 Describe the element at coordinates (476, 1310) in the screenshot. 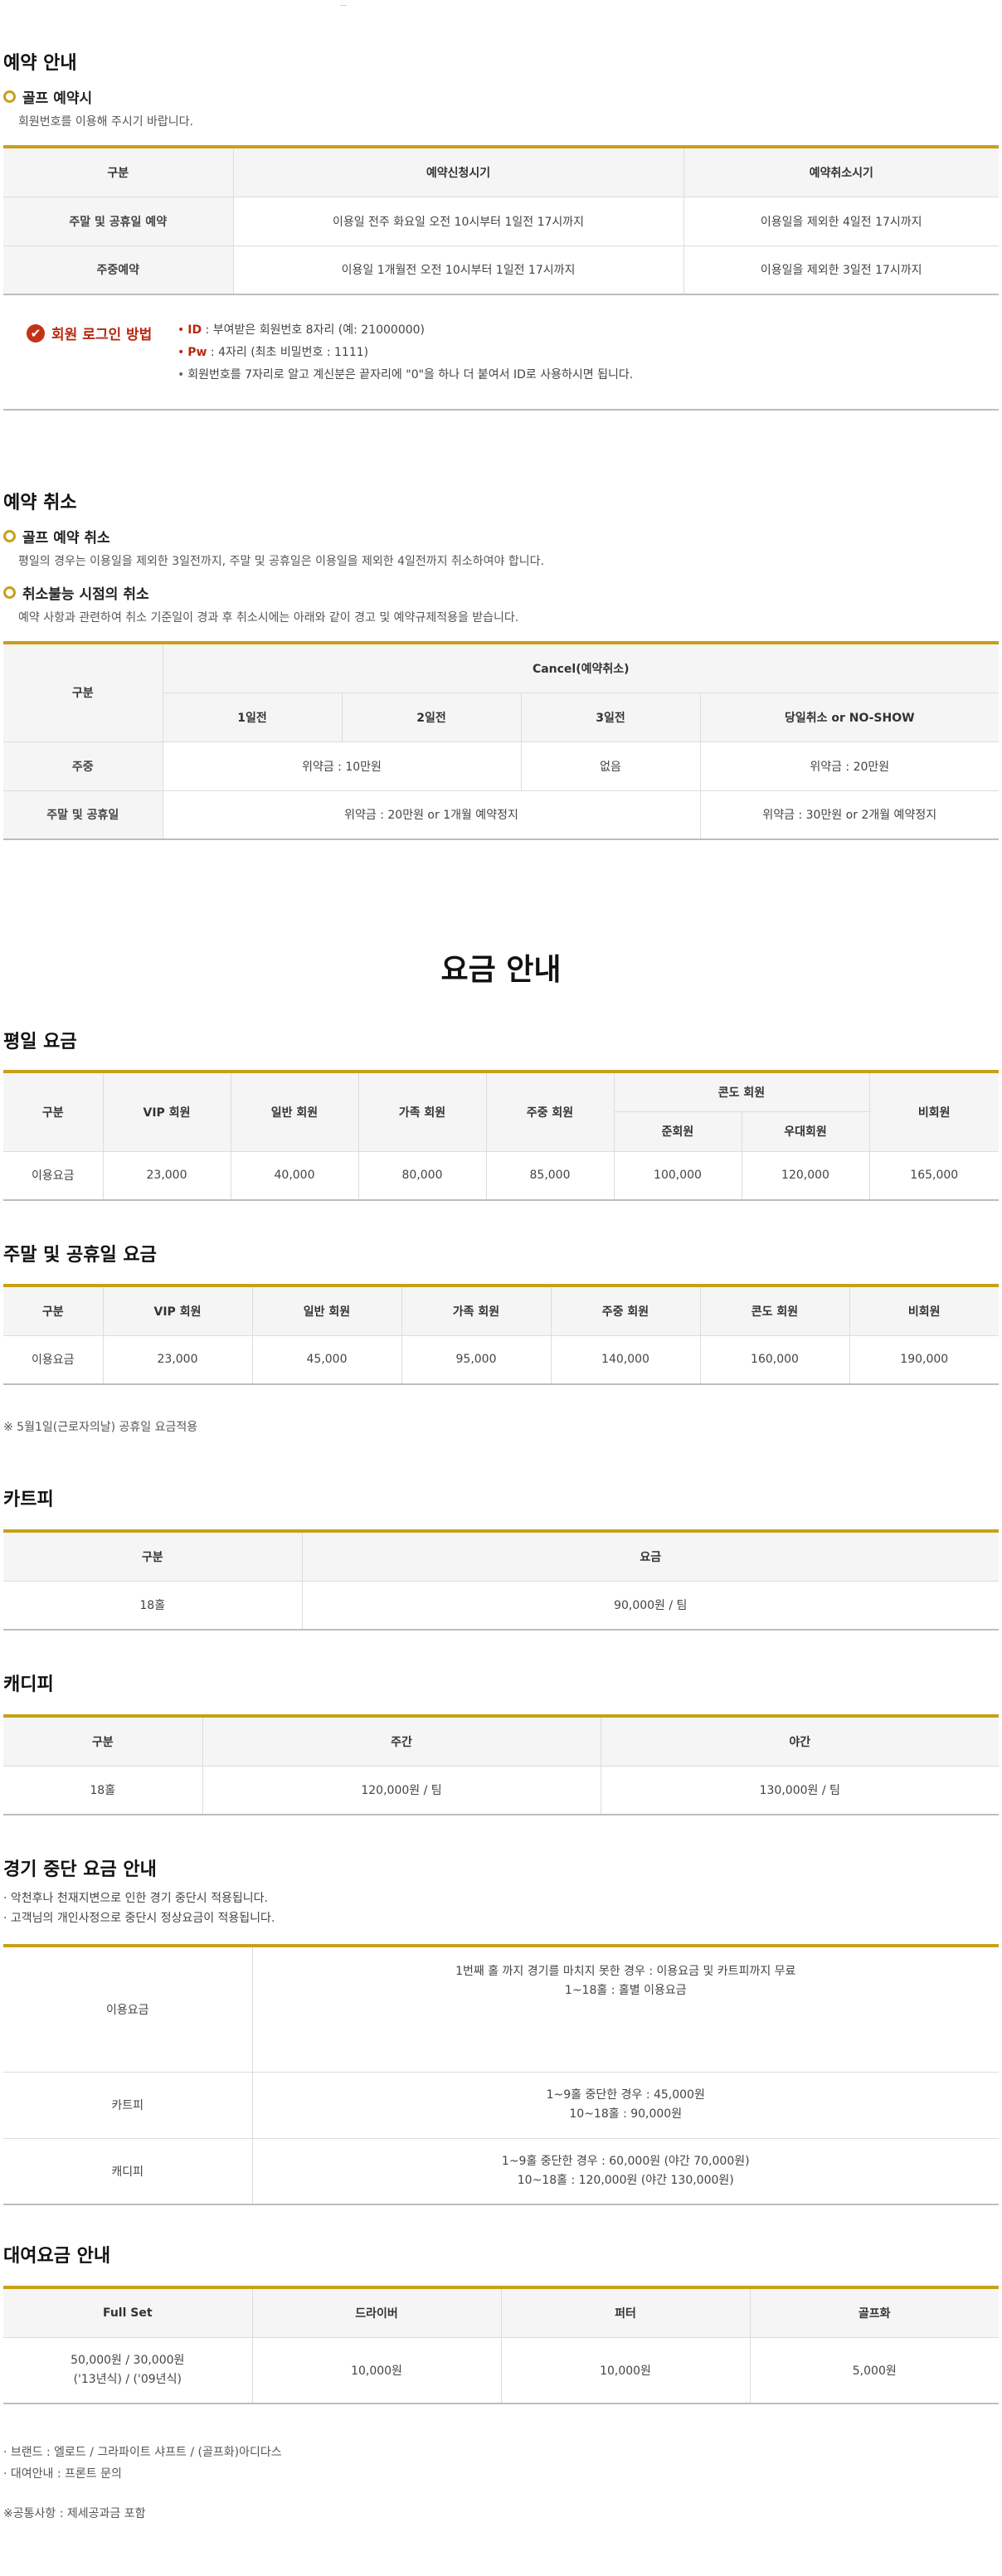

I see `table-header: 가족 회원` at that location.